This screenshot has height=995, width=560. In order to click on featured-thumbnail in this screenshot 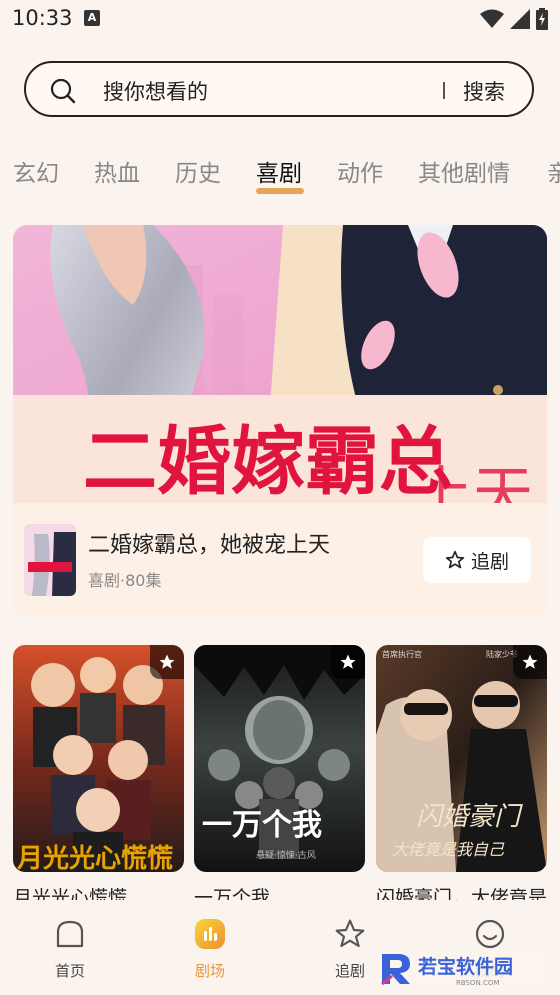, I will do `click(50, 560)`.